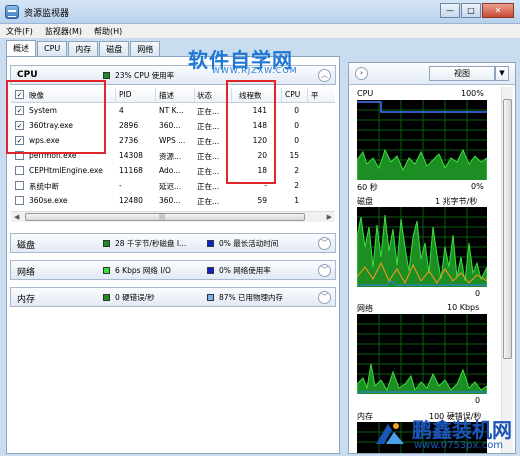 The height and width of the screenshot is (456, 520). I want to click on network-usage-stat: 0% 网络使用率, so click(245, 270).